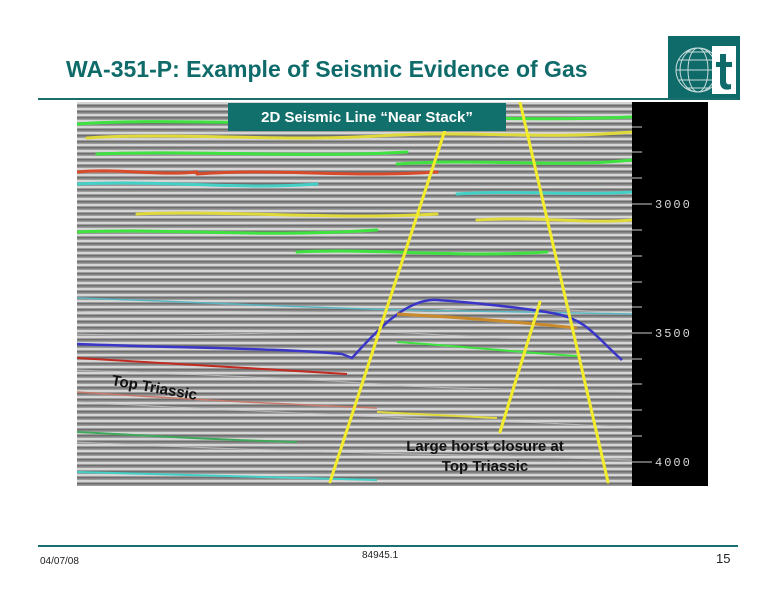 The height and width of the screenshot is (600, 776). Describe the element at coordinates (388, 99) in the screenshot. I see `header-divider` at that location.